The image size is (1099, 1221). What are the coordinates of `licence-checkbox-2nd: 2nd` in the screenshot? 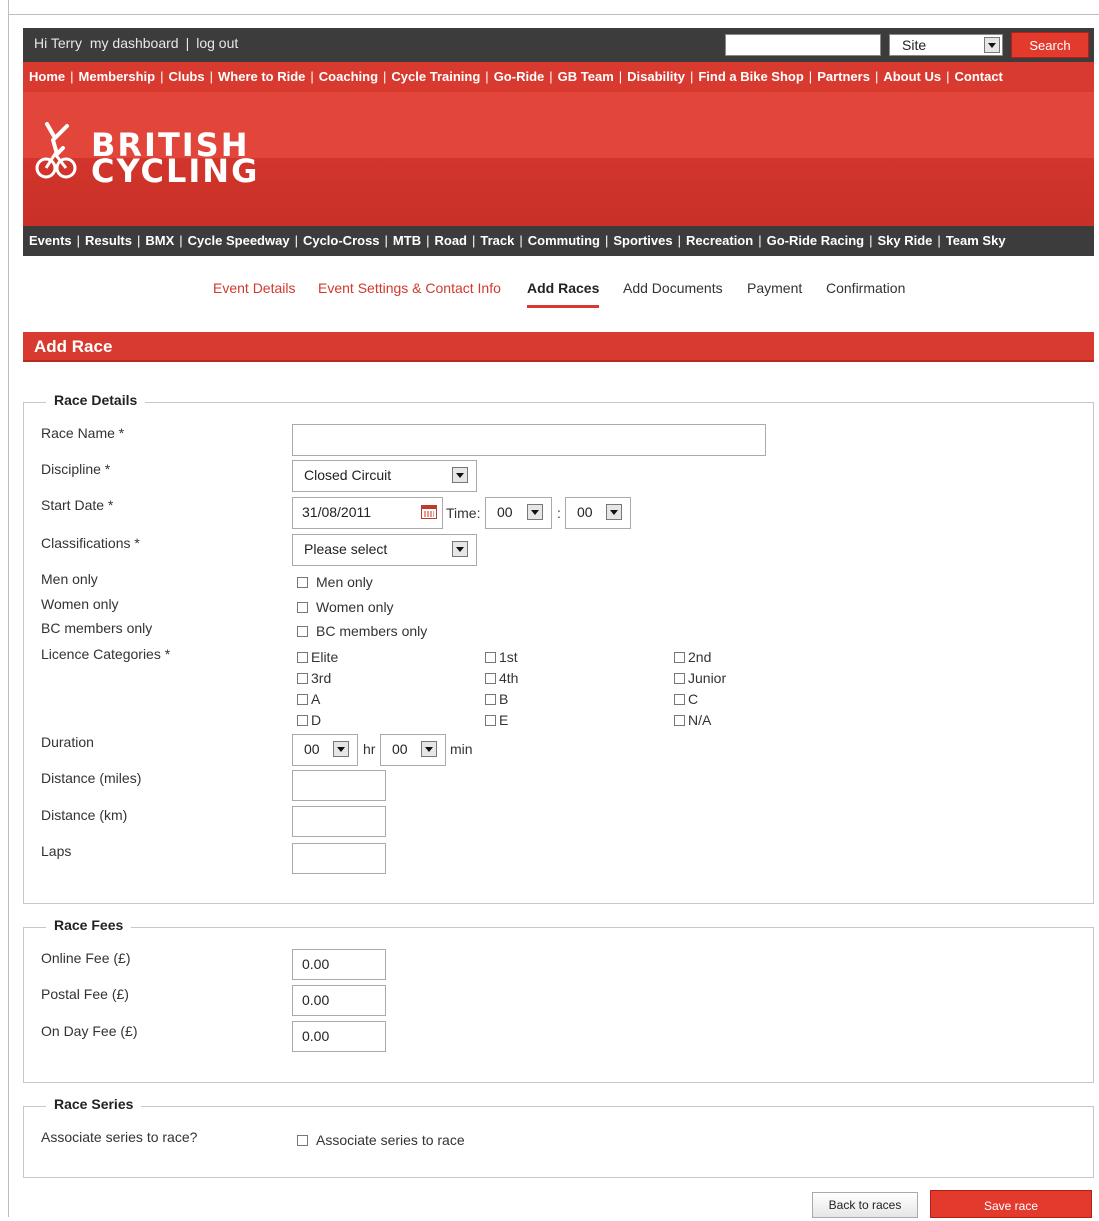 It's located at (692, 657).